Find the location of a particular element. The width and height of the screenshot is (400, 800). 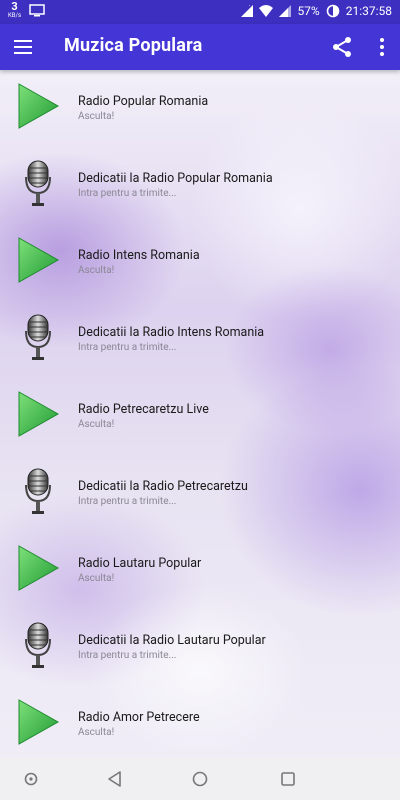

list-item: Radio Intens Romania Asculta! is located at coordinates (200, 262).